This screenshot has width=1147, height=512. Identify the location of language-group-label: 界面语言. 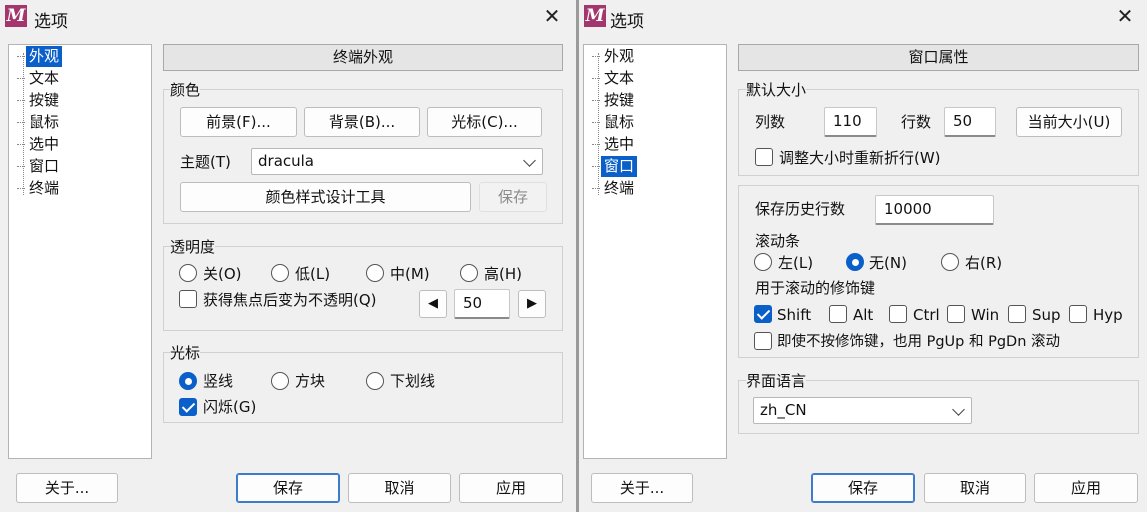
(776, 380).